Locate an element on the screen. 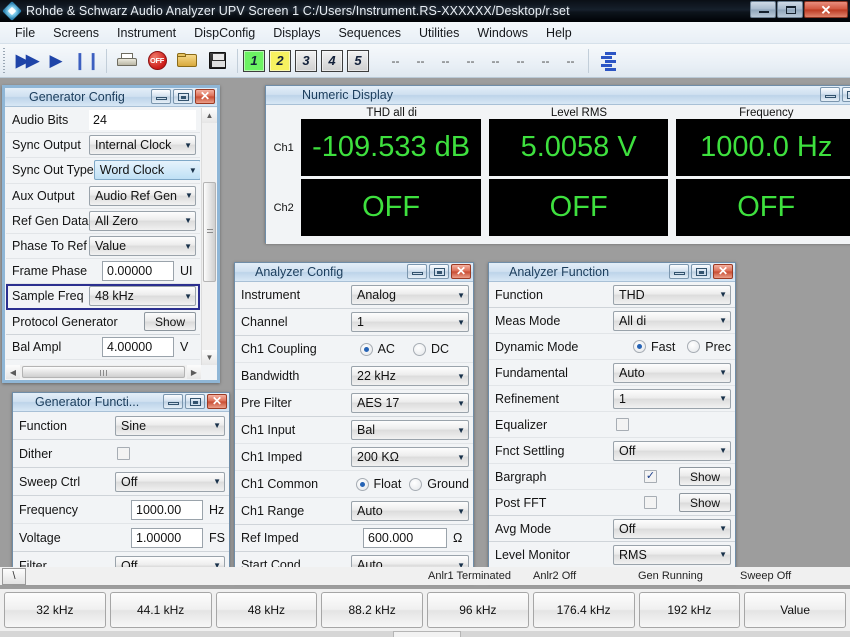 Image resolution: width=850 pixels, height=637 pixels. generator-function-titlebar: Generator Functi... ✕ is located at coordinates (121, 402).